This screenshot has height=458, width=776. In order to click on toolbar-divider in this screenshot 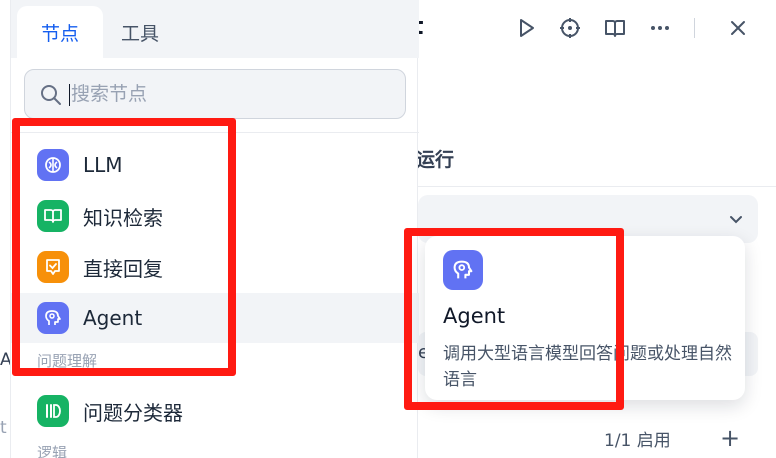, I will do `click(694, 28)`.